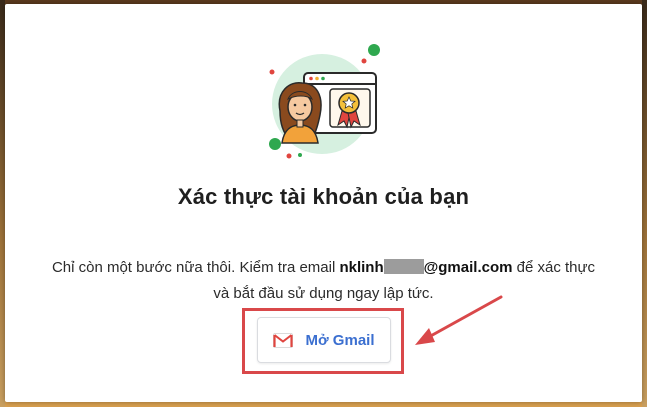 Image resolution: width=647 pixels, height=407 pixels. I want to click on redacted-email-segment, so click(403, 266).